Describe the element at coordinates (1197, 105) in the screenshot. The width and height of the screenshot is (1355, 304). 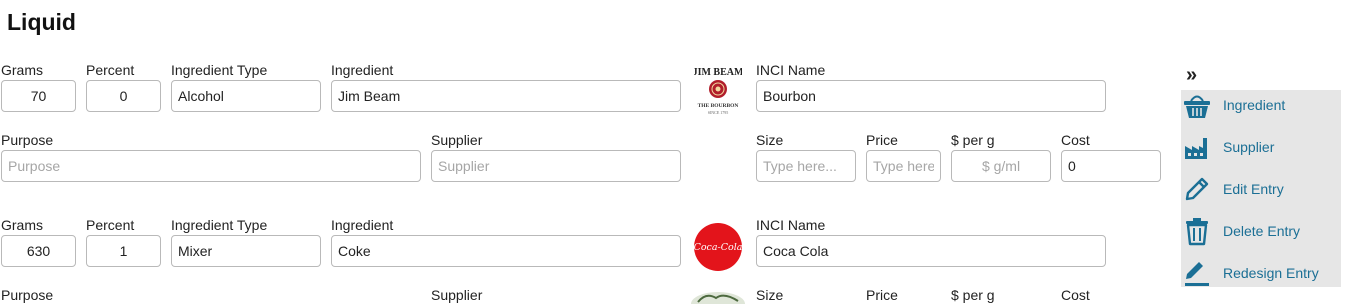
I see `basket-icon` at that location.